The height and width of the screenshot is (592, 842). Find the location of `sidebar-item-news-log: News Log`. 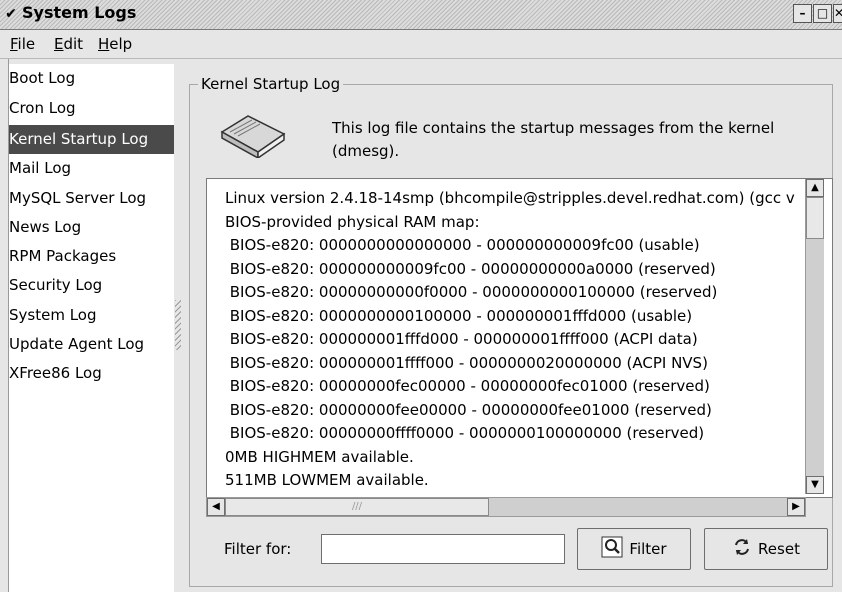

sidebar-item-news-log: News Log is located at coordinates (91, 227).